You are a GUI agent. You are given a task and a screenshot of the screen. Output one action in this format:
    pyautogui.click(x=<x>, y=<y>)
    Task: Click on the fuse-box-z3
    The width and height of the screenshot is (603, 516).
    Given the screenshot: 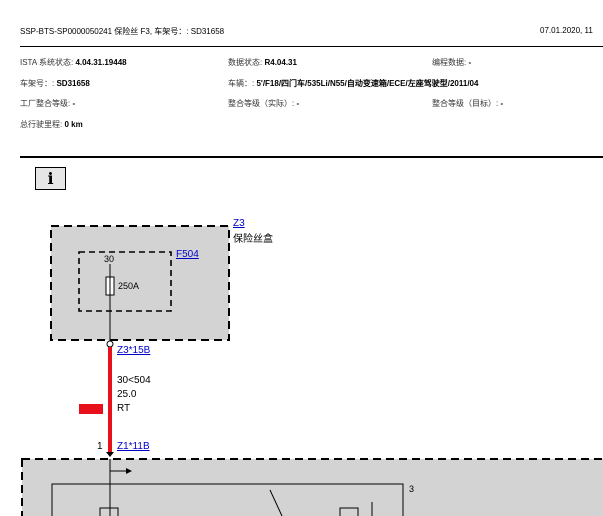 What is the action you would take?
    pyautogui.click(x=140, y=283)
    